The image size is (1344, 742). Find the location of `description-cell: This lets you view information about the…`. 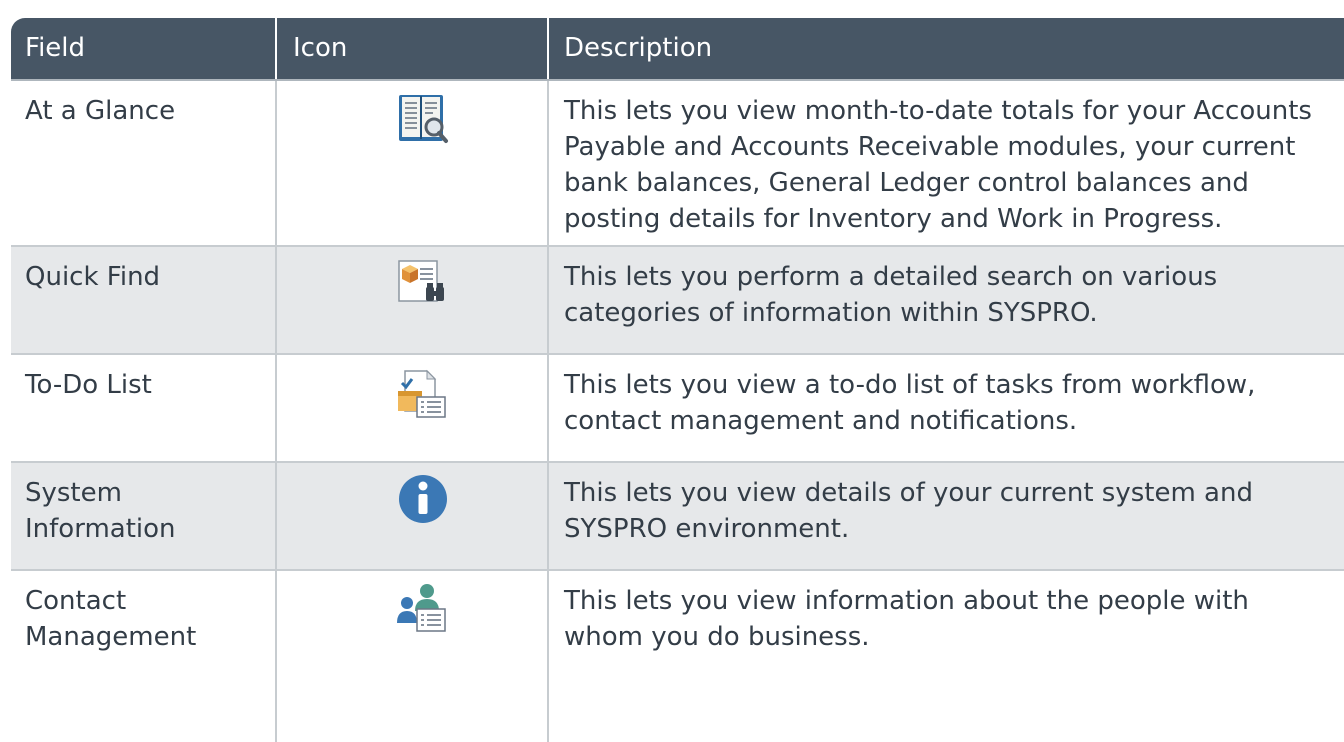

description-cell: This lets you view information about the… is located at coordinates (945, 656).